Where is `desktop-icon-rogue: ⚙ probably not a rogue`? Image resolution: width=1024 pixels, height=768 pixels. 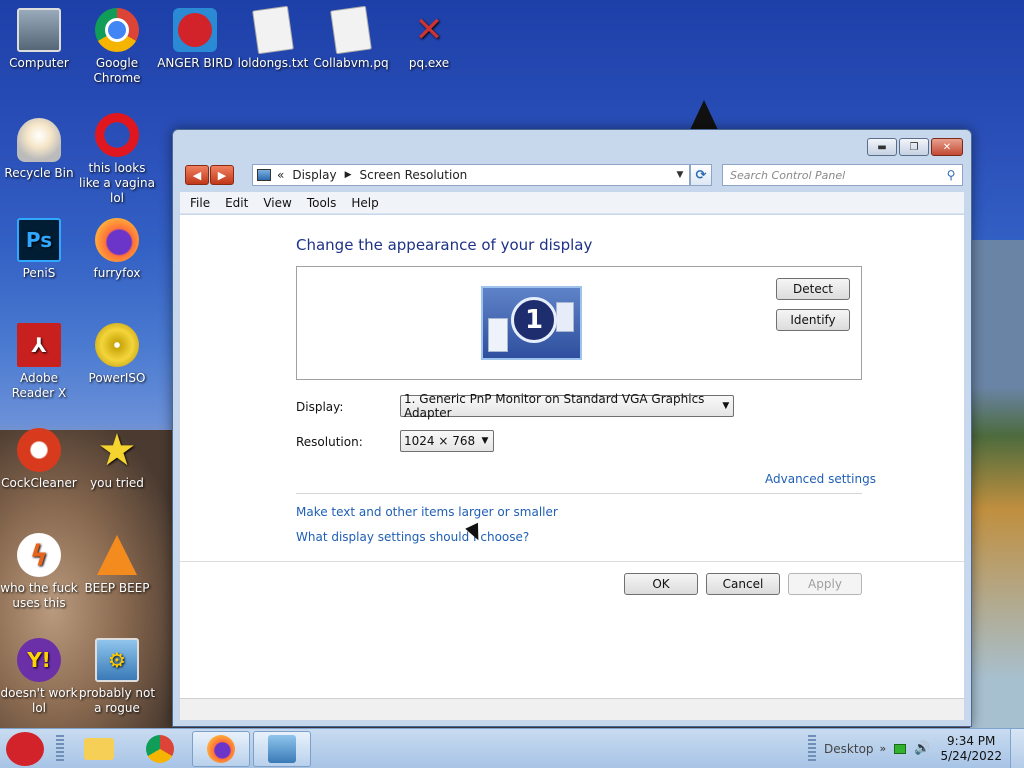 desktop-icon-rogue: ⚙ probably not a rogue is located at coordinates (117, 677).